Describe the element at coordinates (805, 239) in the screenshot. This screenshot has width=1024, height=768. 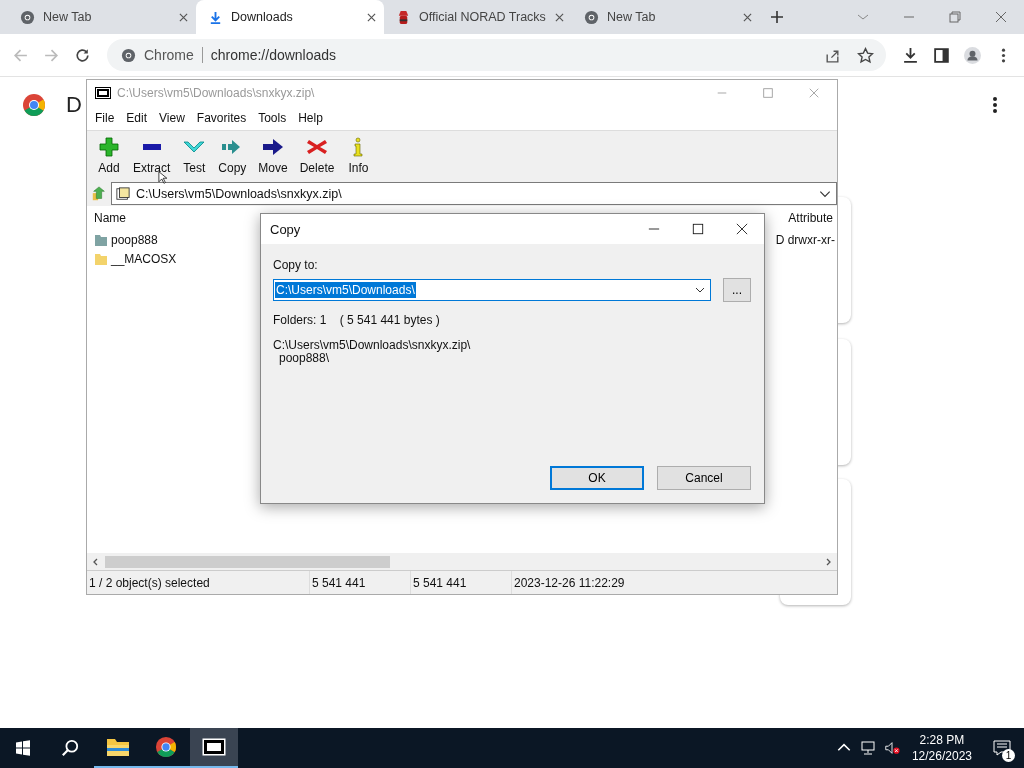
I see `attributes-cell: D drwxr-xr-` at that location.